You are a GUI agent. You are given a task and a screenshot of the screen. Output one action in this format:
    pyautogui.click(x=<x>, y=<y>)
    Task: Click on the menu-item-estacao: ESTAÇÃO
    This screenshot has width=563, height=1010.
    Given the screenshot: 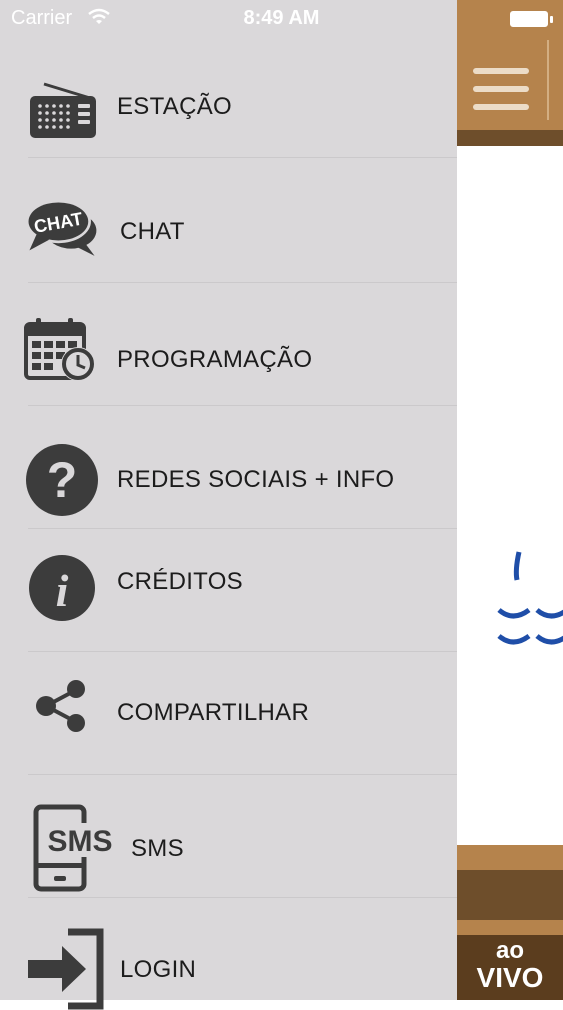 What is the action you would take?
    pyautogui.click(x=228, y=108)
    